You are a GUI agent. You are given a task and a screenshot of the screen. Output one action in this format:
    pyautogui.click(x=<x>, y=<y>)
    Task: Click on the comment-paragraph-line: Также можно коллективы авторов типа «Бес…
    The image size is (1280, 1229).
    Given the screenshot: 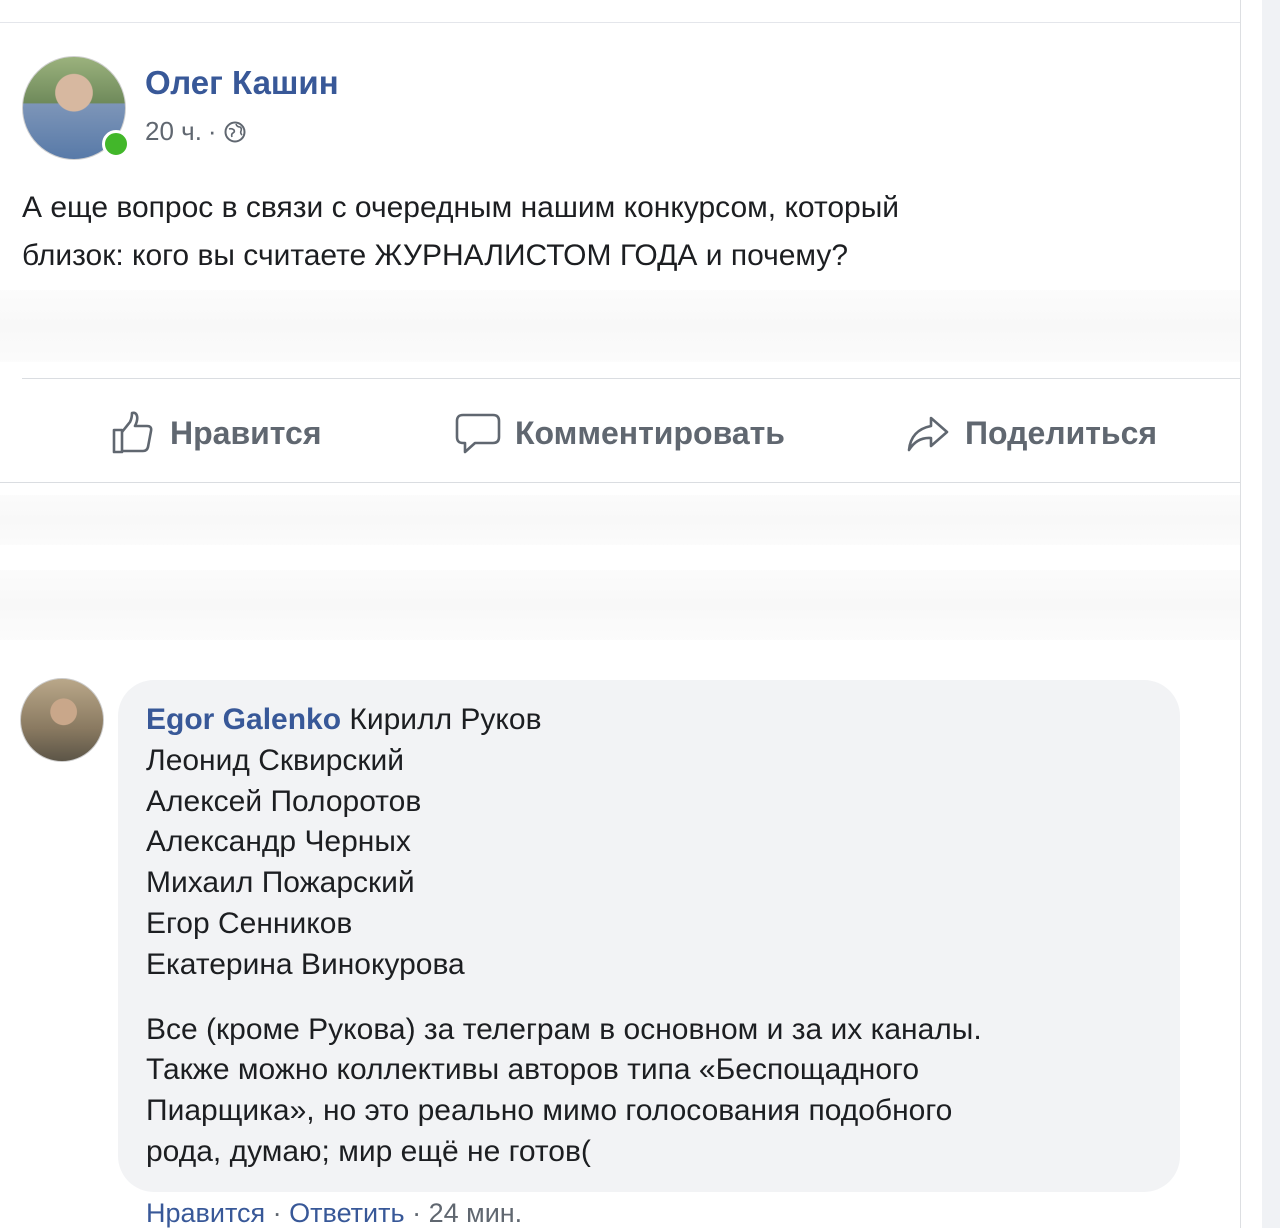 What is the action you would take?
    pyautogui.click(x=533, y=1070)
    